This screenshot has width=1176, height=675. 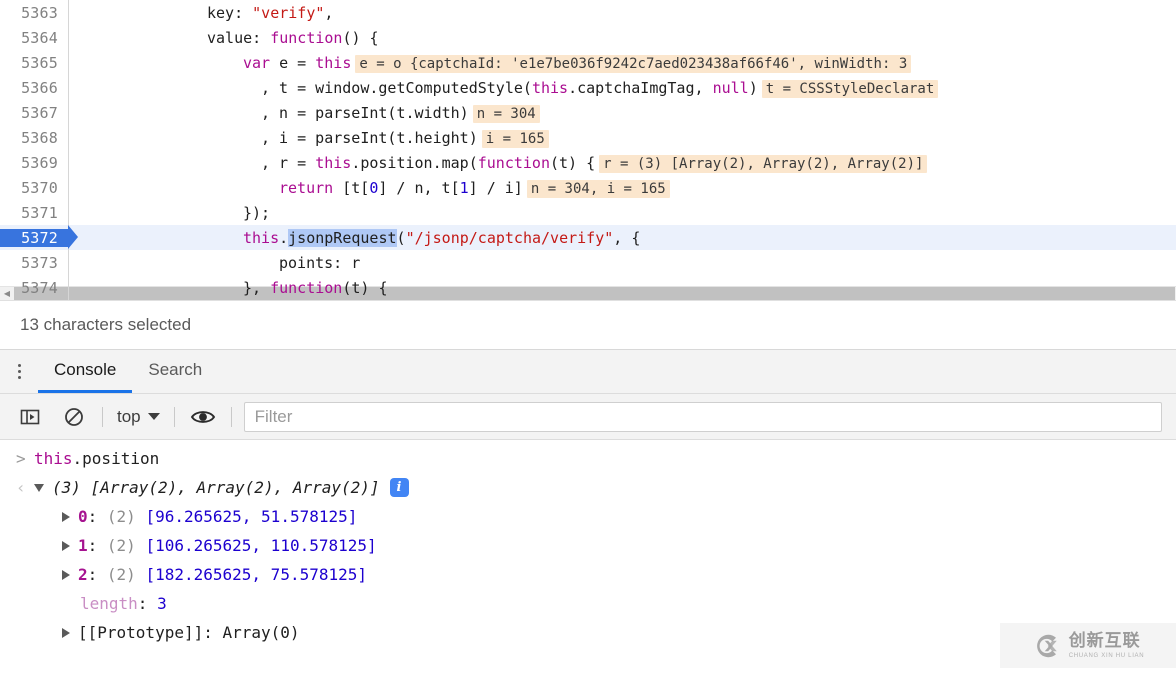 I want to click on code-line-text: }, function(t) {, so click(x=228, y=288).